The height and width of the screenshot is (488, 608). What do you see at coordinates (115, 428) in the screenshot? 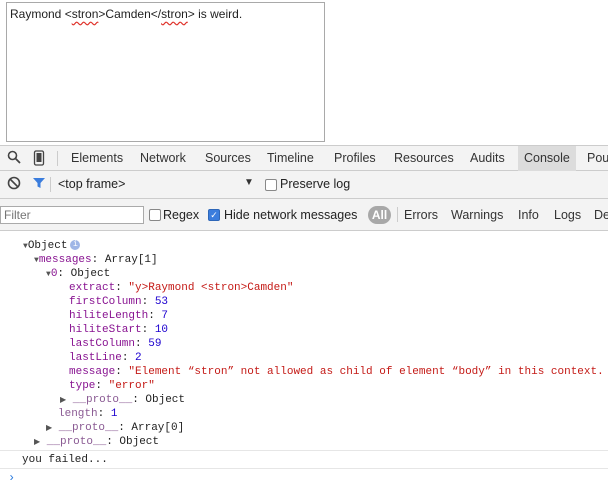
I see `proto-row: ▶ __proto__: Array[0]` at bounding box center [115, 428].